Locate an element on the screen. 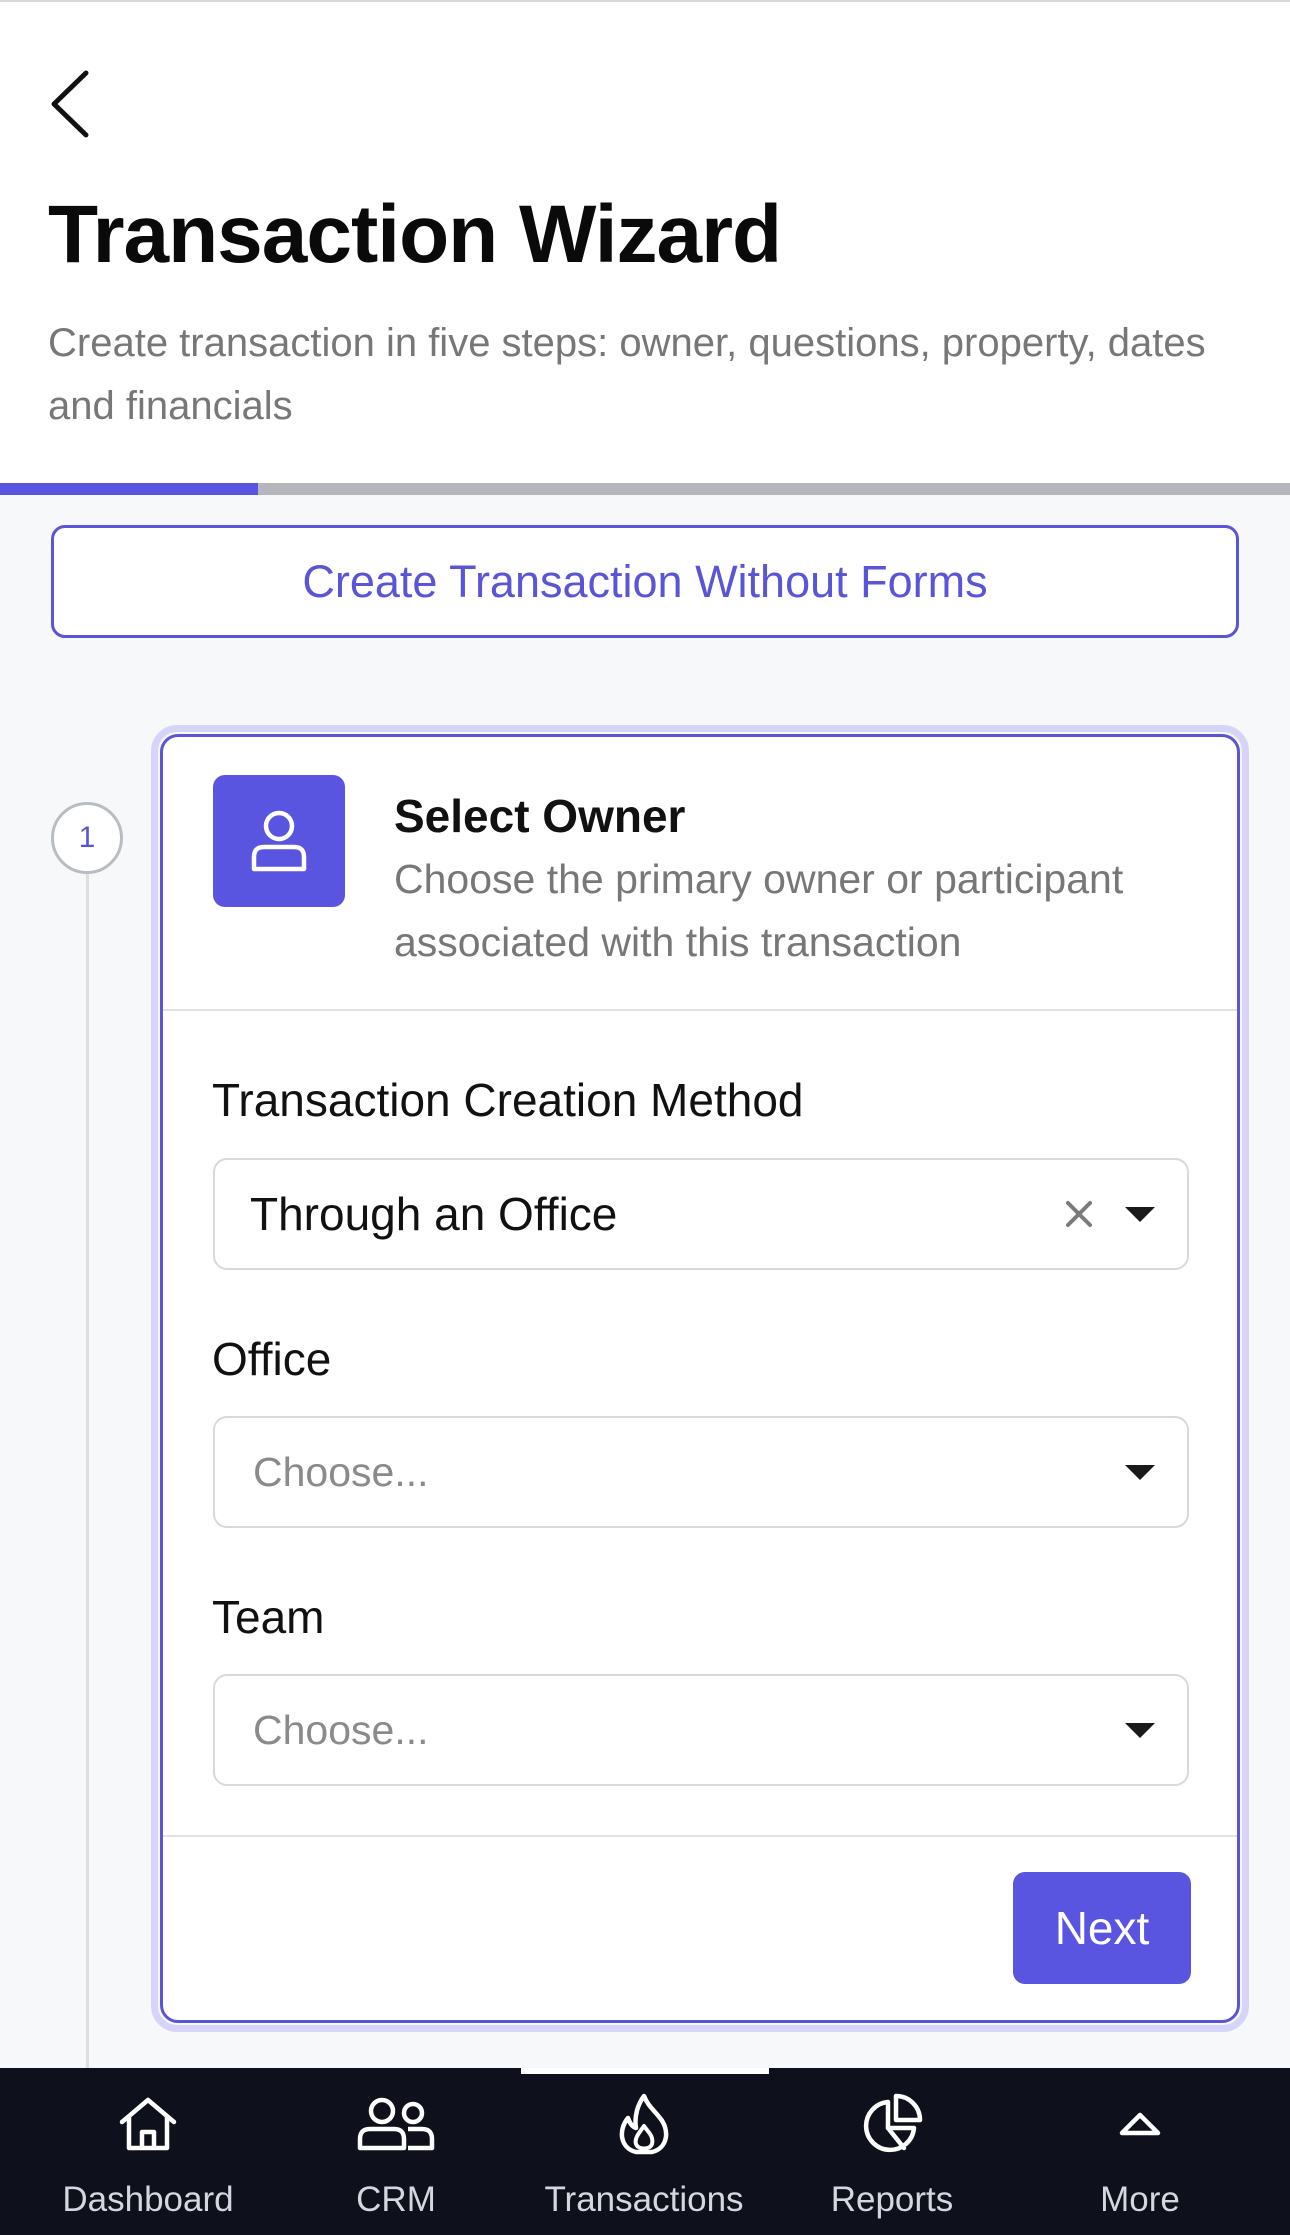 The image size is (1290, 2235). clear-selection-icon is located at coordinates (1079, 1214).